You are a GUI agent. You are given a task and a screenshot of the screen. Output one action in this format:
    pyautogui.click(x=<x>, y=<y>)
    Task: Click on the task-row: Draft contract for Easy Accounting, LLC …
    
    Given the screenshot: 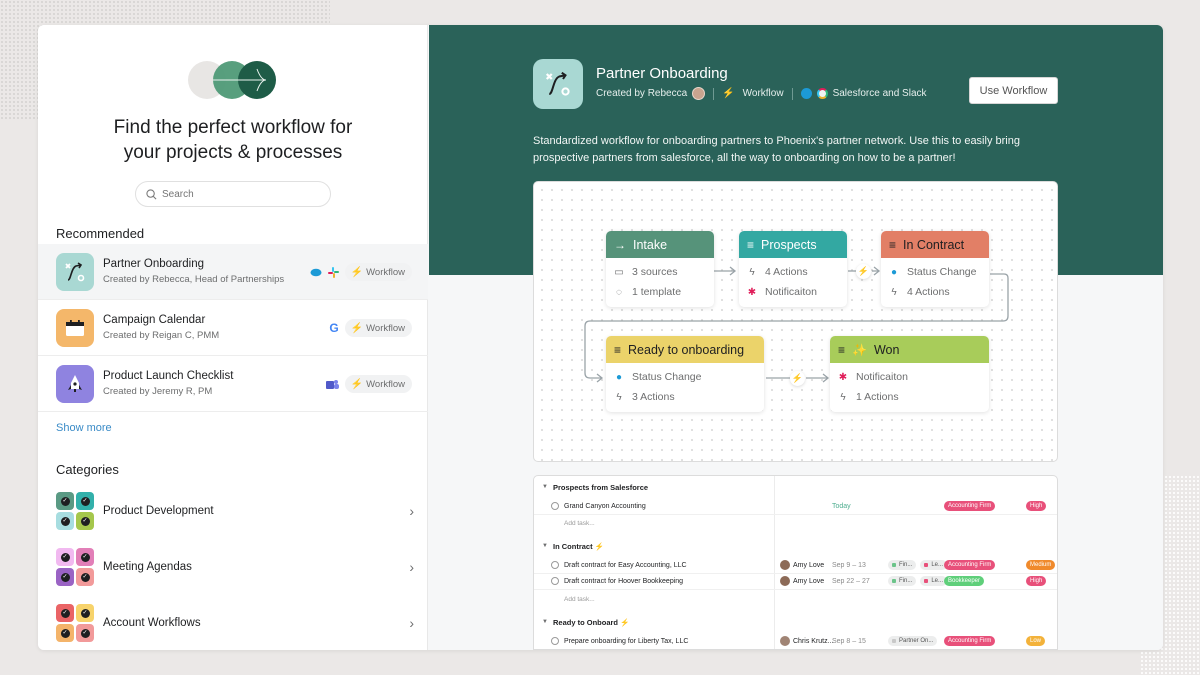 What is the action you would take?
    pyautogui.click(x=795, y=565)
    